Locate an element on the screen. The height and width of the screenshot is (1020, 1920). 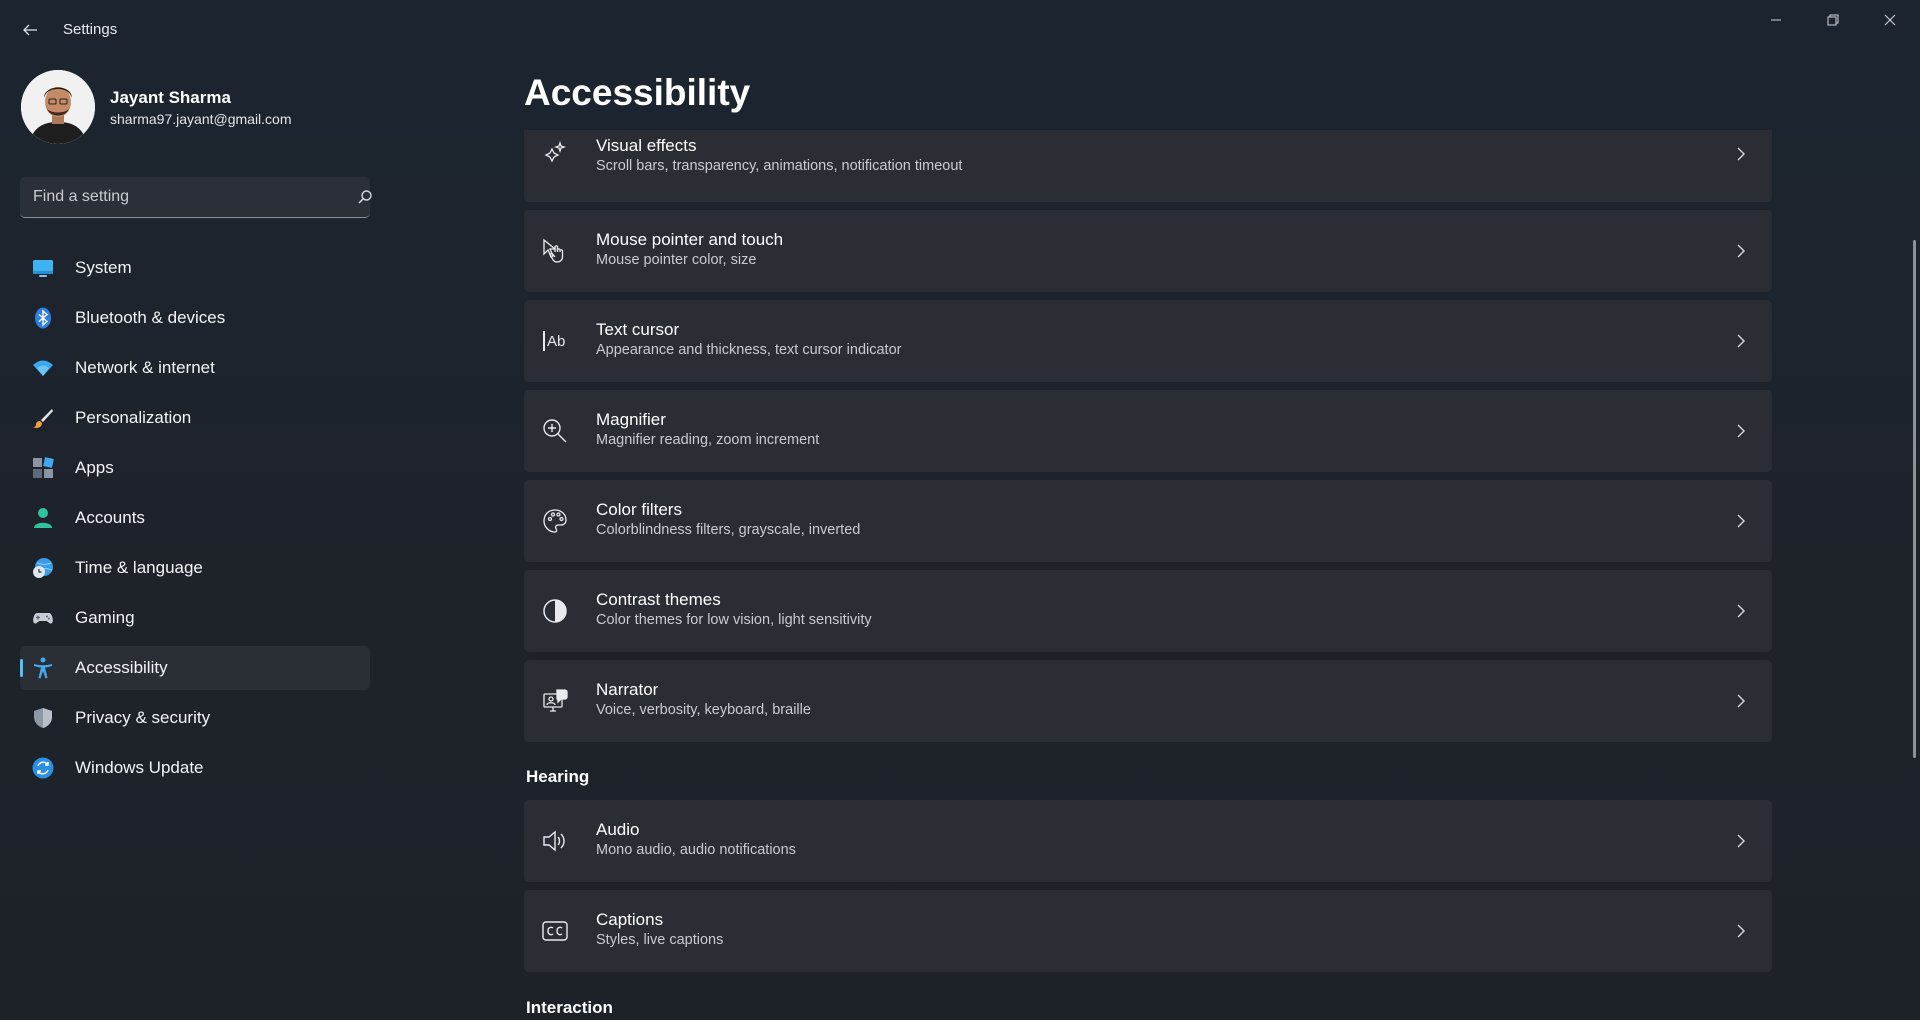
text-cursor-icon: Ab is located at coordinates (555, 341).